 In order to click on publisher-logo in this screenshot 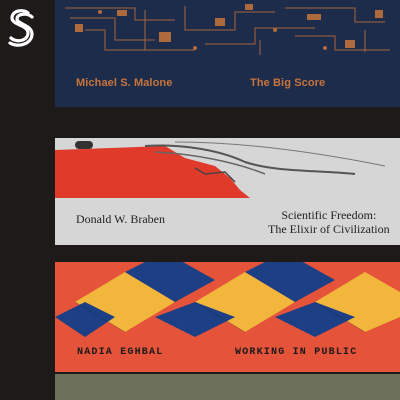, I will do `click(84, 145)`.